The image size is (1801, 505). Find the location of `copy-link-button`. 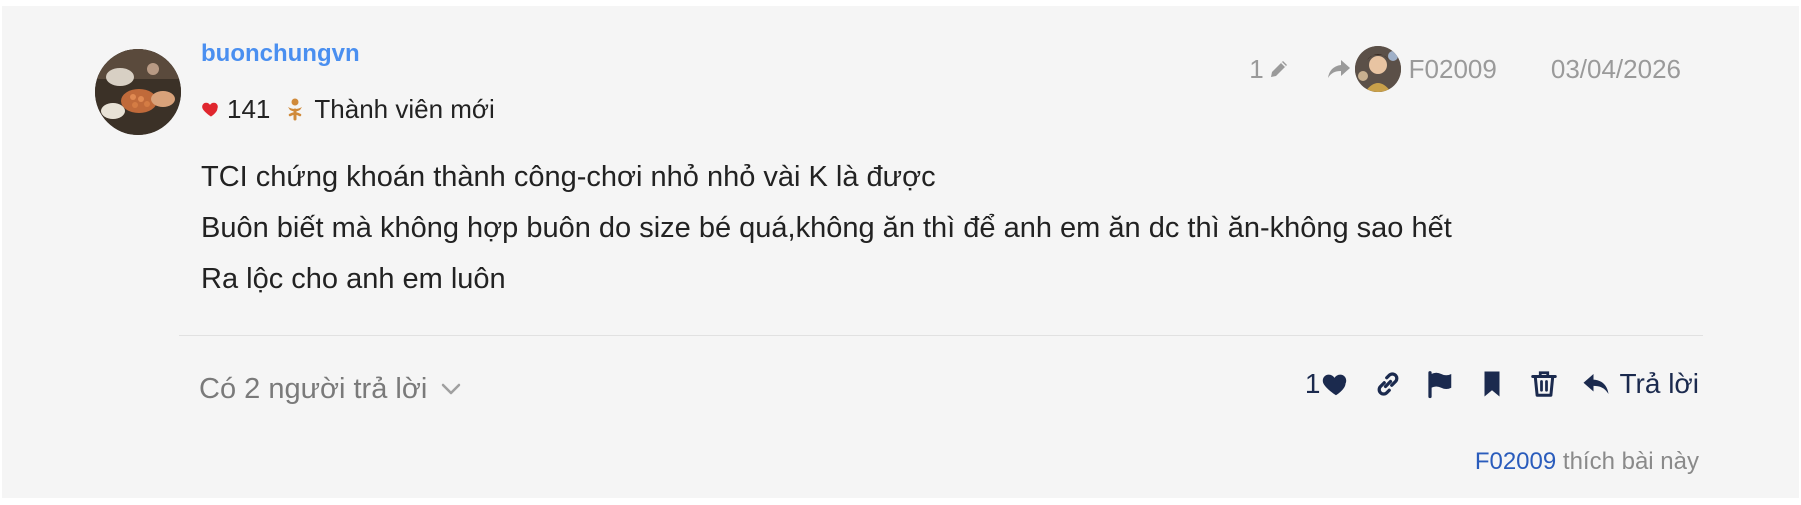

copy-link-button is located at coordinates (1388, 384).